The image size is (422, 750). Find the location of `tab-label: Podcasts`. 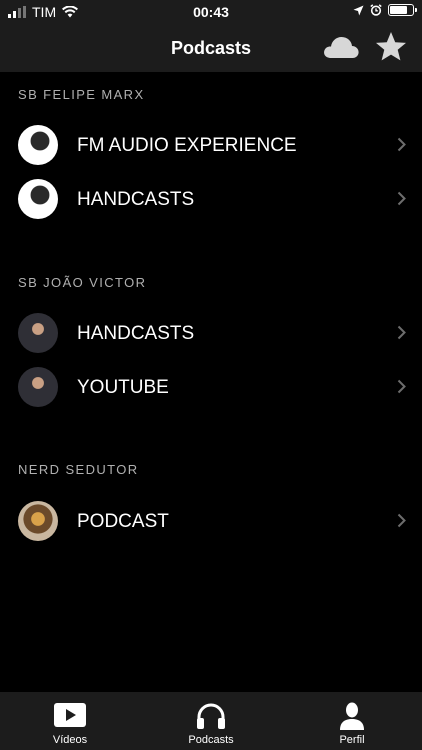

tab-label: Podcasts is located at coordinates (211, 740).